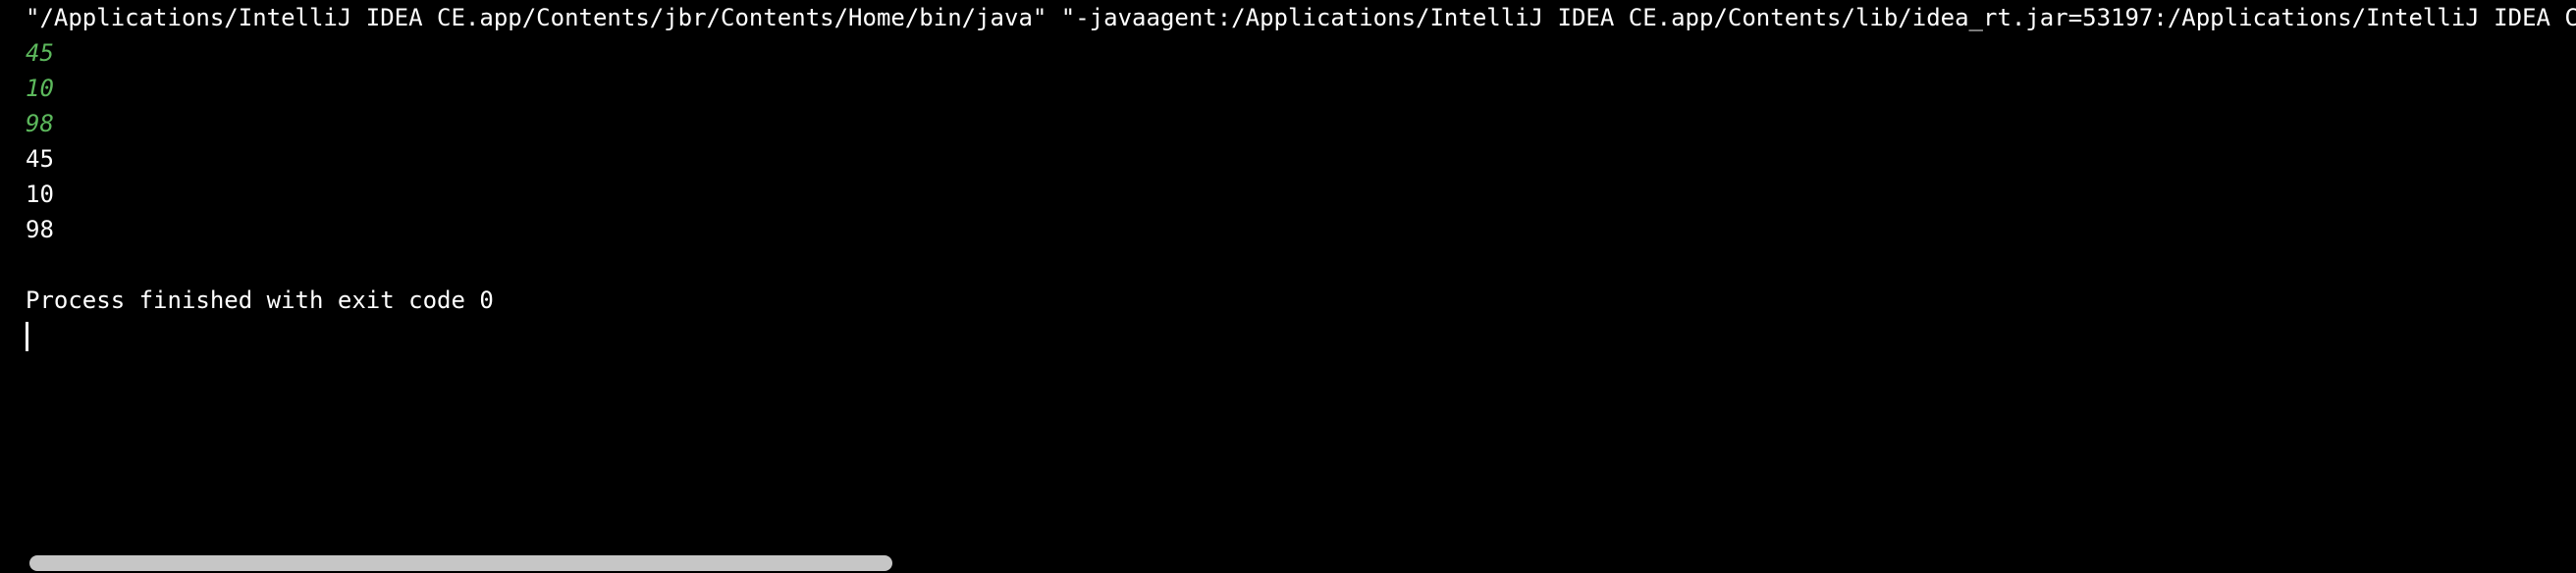 Image resolution: width=2576 pixels, height=573 pixels. What do you see at coordinates (40, 88) in the screenshot?
I see `user-input-line: 10` at bounding box center [40, 88].